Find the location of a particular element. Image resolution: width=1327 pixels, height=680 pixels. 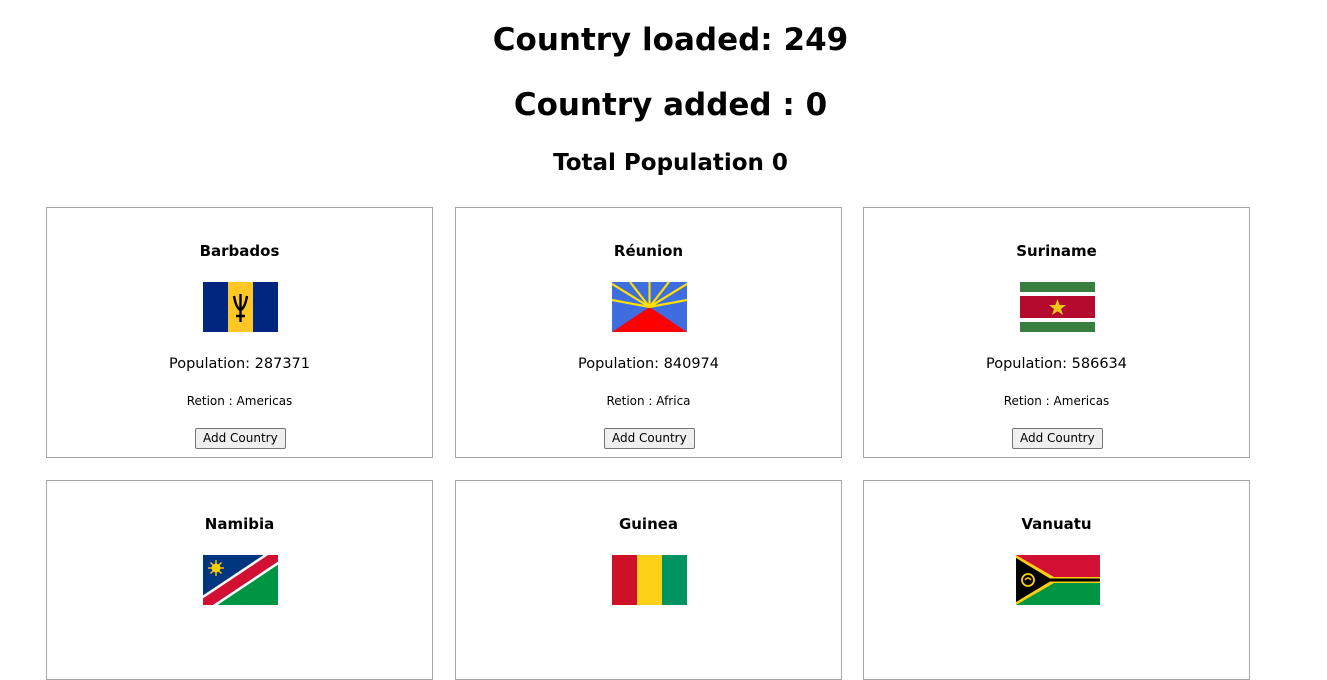

guinea-flag-icon is located at coordinates (649, 580).